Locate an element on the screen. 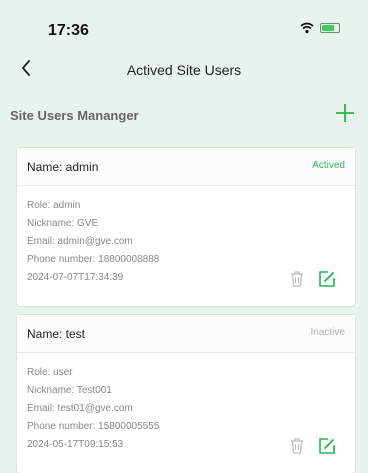 The height and width of the screenshot is (473, 368). wifi-icon is located at coordinates (307, 28).